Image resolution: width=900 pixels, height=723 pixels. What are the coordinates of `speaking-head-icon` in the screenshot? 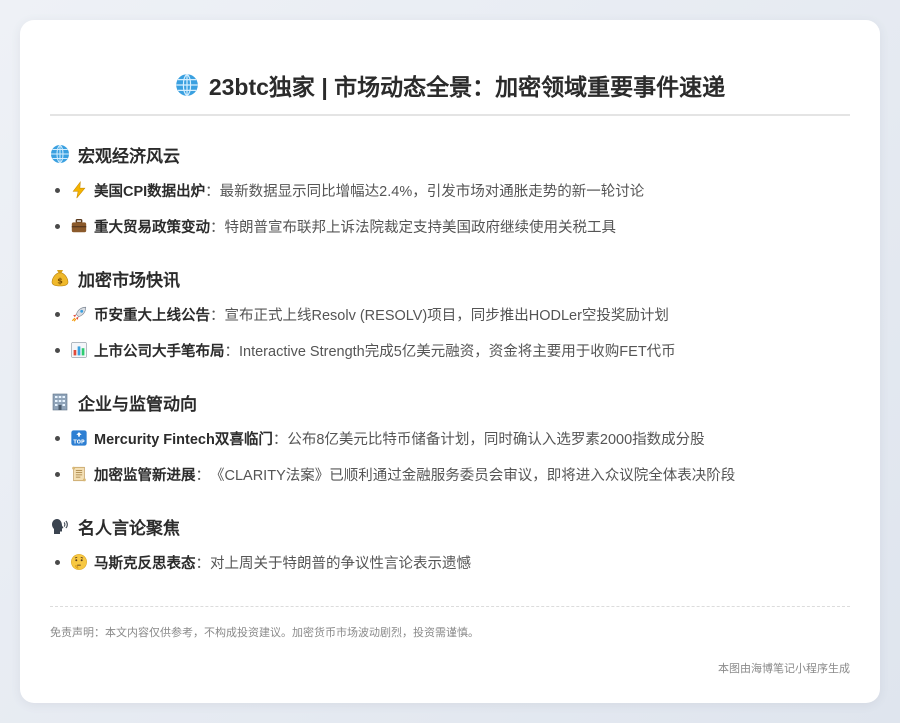 It's located at (60, 526).